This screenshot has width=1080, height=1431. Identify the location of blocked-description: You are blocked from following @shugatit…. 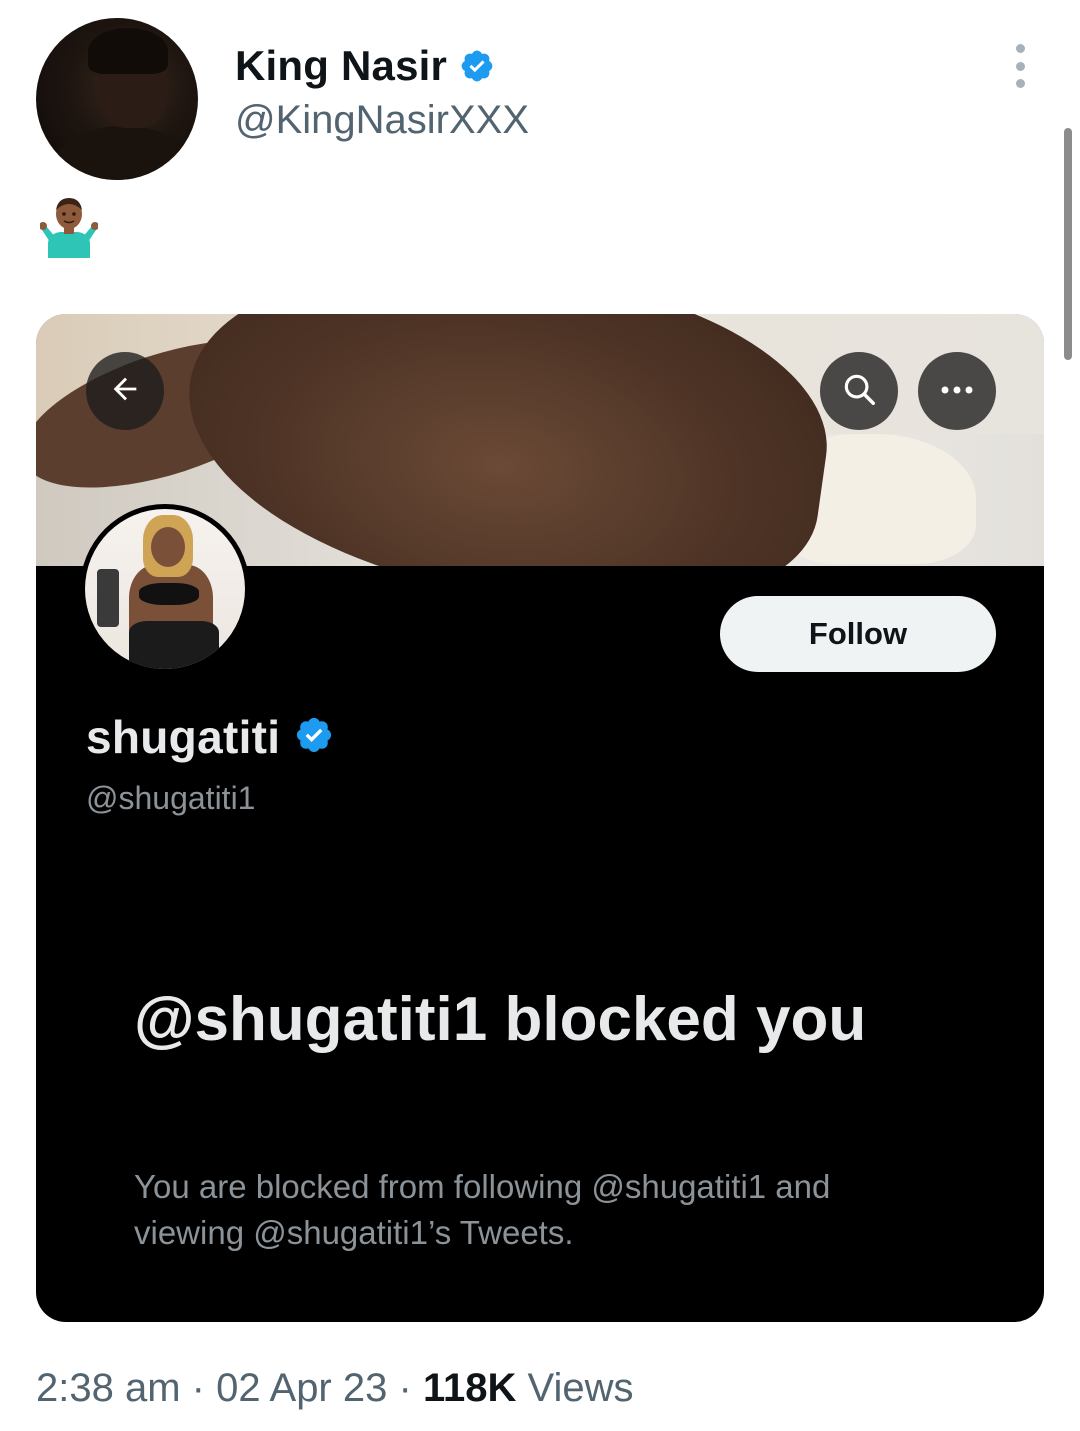
(482, 1209).